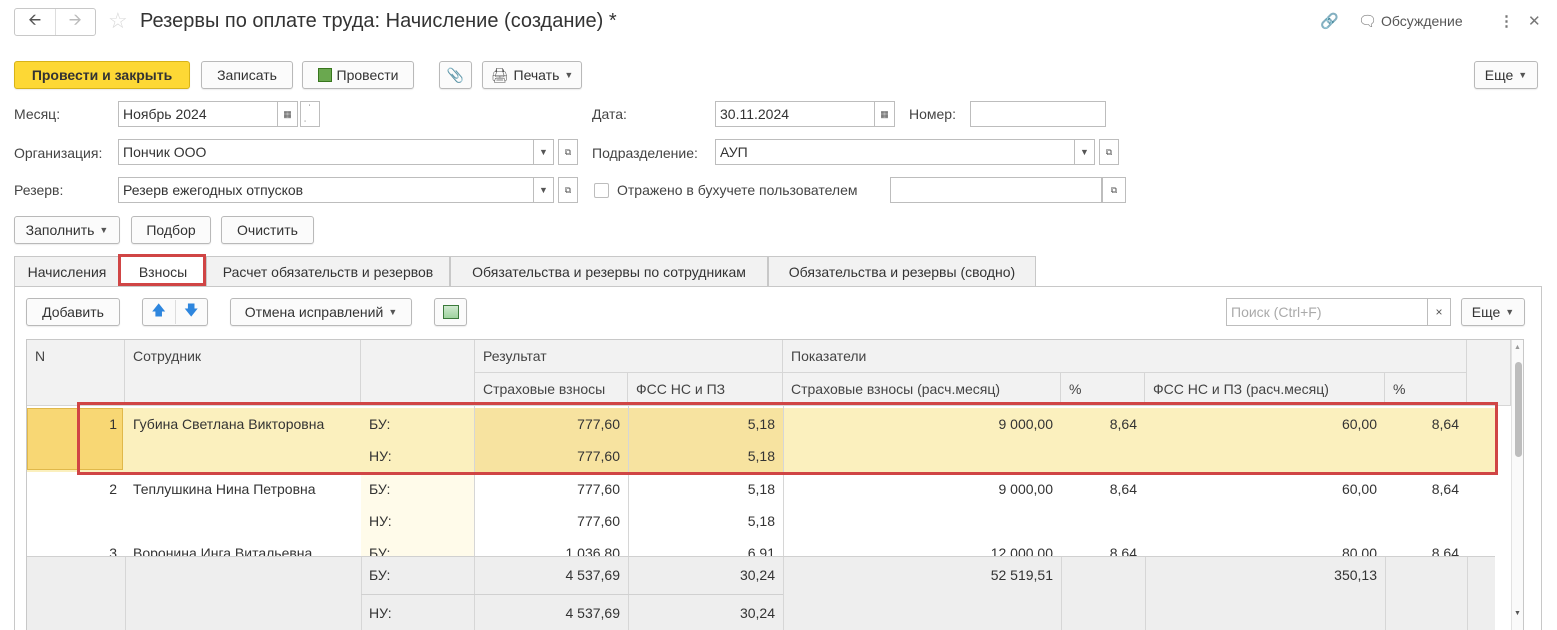  What do you see at coordinates (243, 373) in the screenshot?
I see `header-employee: Сотрудник` at bounding box center [243, 373].